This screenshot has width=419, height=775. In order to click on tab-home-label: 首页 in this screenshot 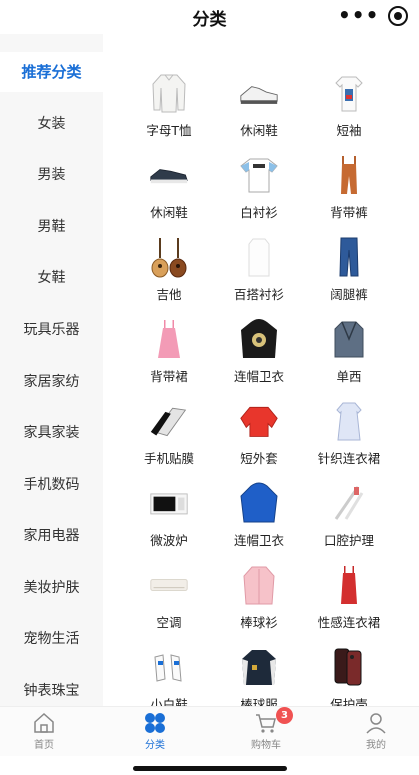, I will do `click(44, 745)`.